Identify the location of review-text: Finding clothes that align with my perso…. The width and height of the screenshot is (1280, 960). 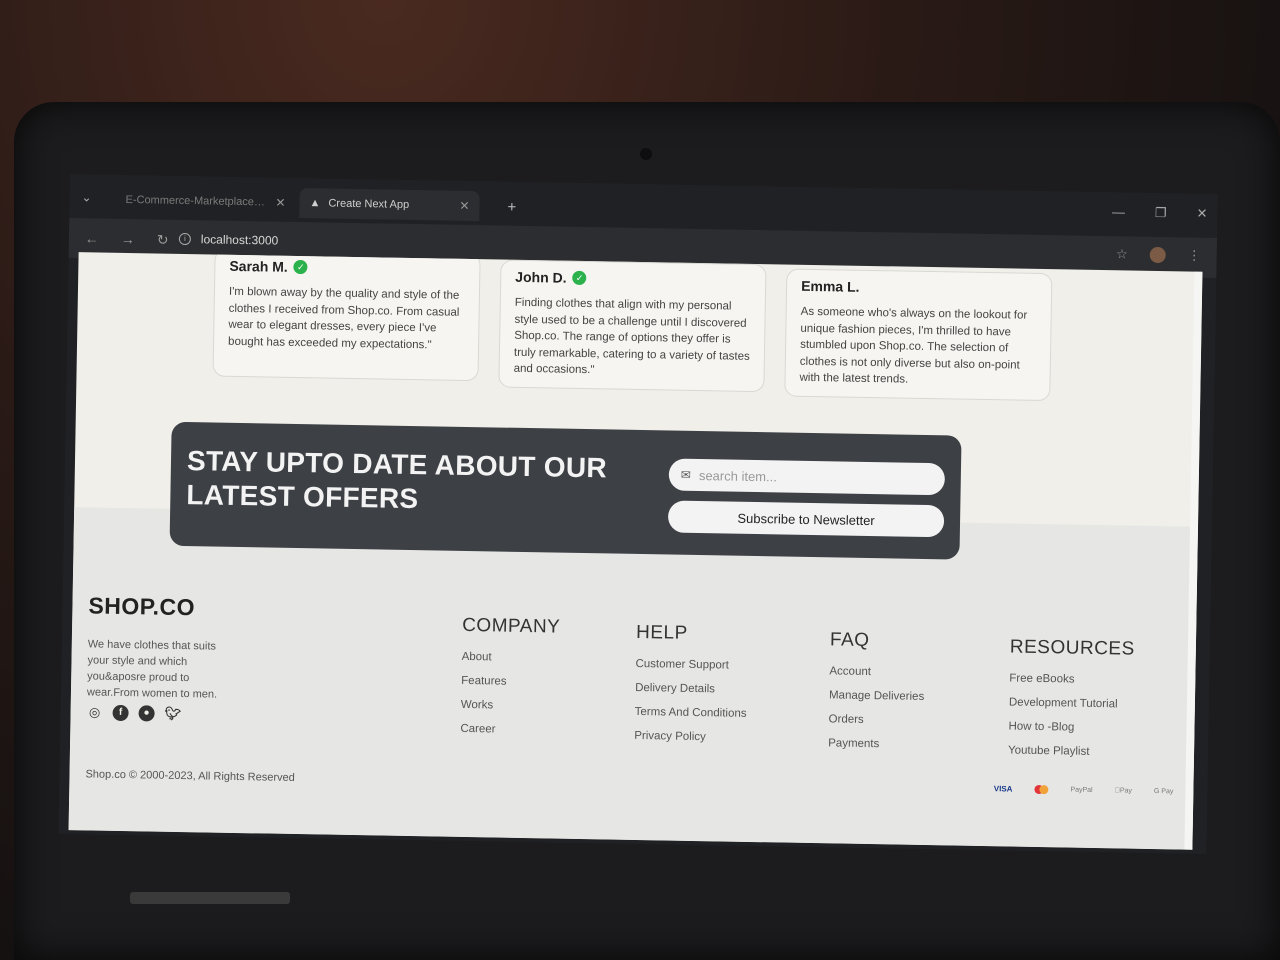
(631, 336).